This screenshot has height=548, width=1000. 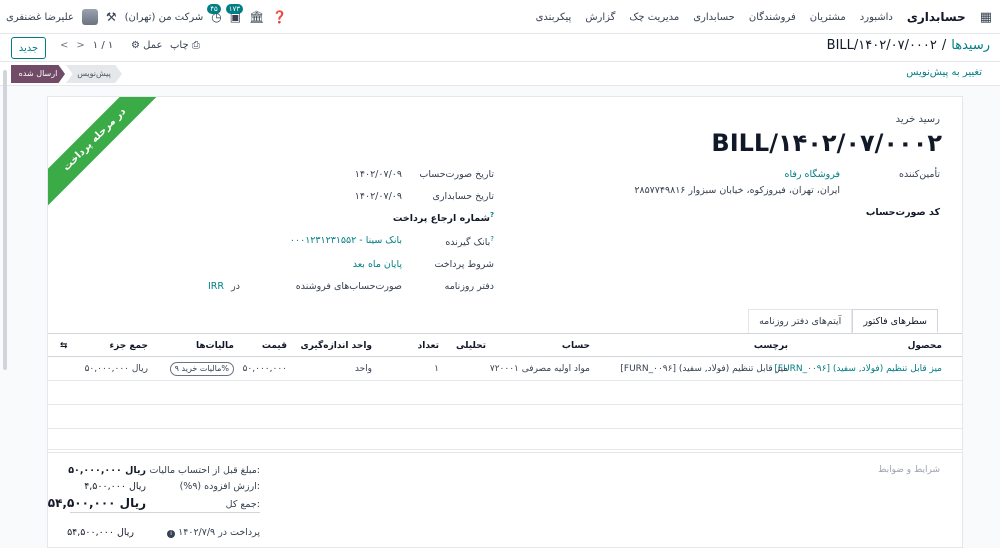 What do you see at coordinates (902, 212) in the screenshot?
I see `bill-reference-label: کد صورت‌حساب` at bounding box center [902, 212].